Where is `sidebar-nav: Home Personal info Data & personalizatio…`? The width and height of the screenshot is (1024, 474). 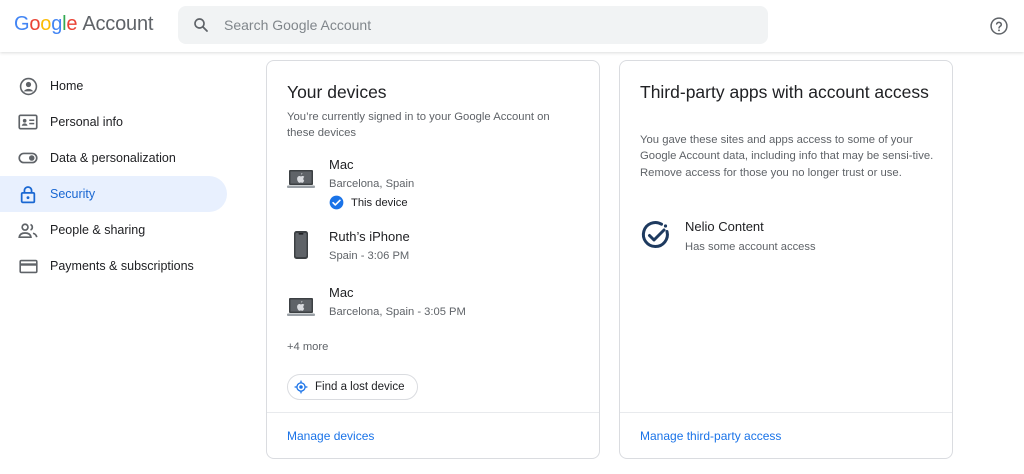 sidebar-nav: Home Personal info Data & personalizatio… is located at coordinates (116, 176).